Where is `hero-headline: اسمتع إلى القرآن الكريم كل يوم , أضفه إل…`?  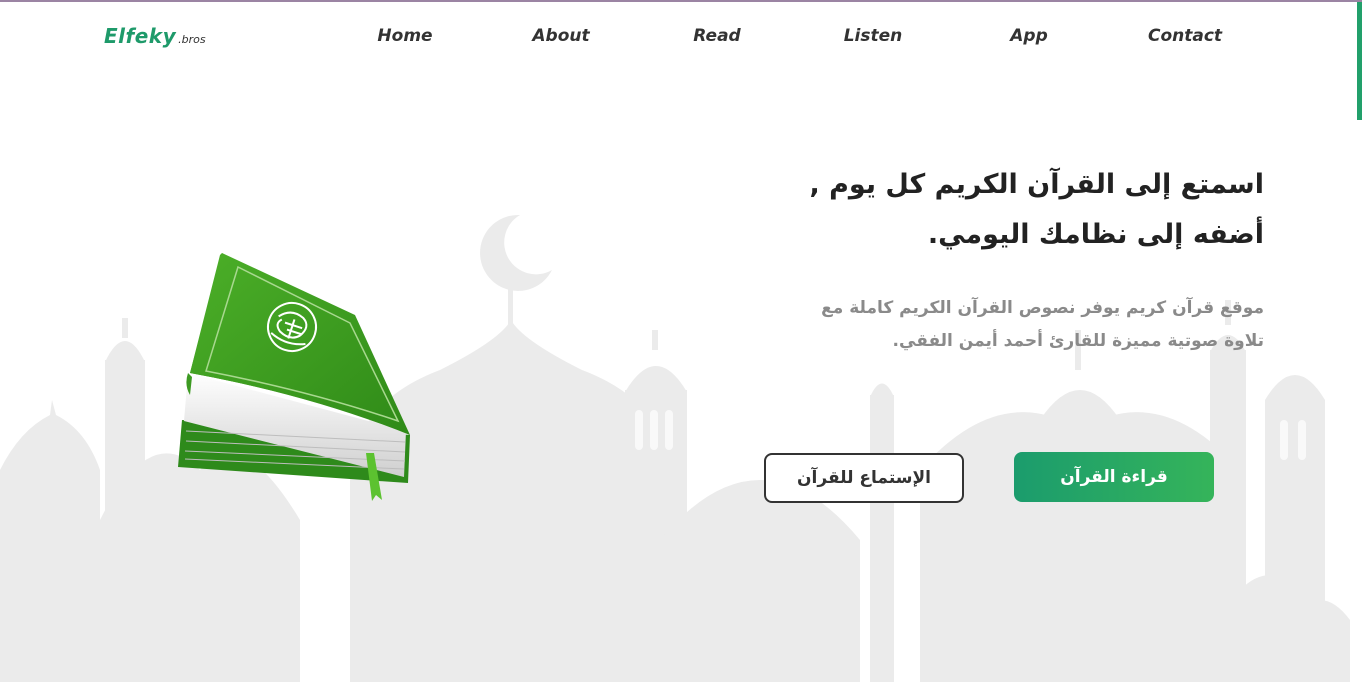 hero-headline: اسمتع إلى القرآن الكريم كل يوم , أضفه إل… is located at coordinates (984, 210).